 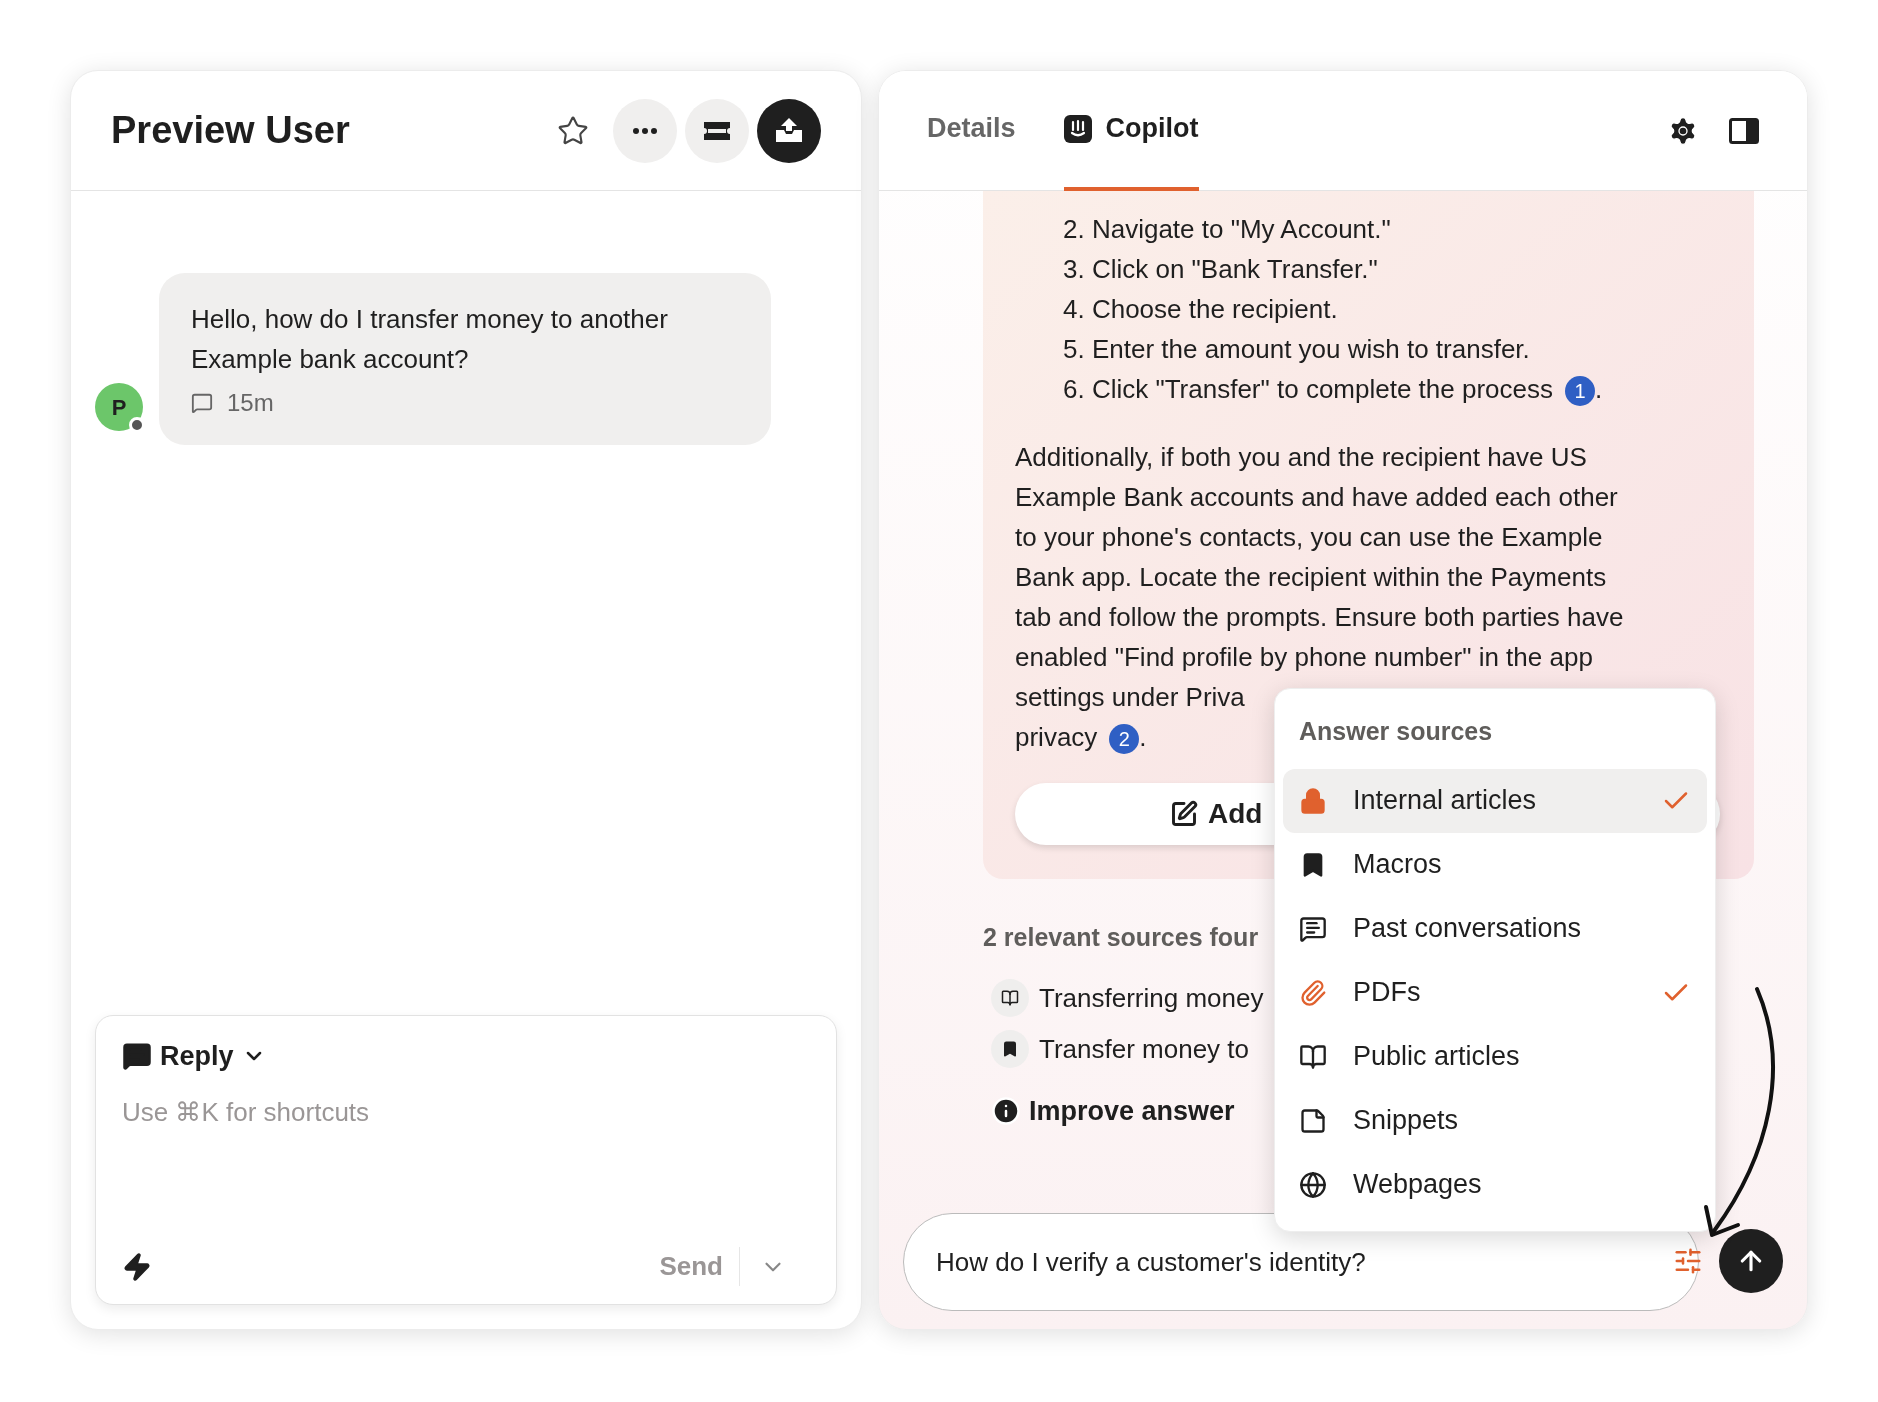 I want to click on info-icon, so click(x=1006, y=1110).